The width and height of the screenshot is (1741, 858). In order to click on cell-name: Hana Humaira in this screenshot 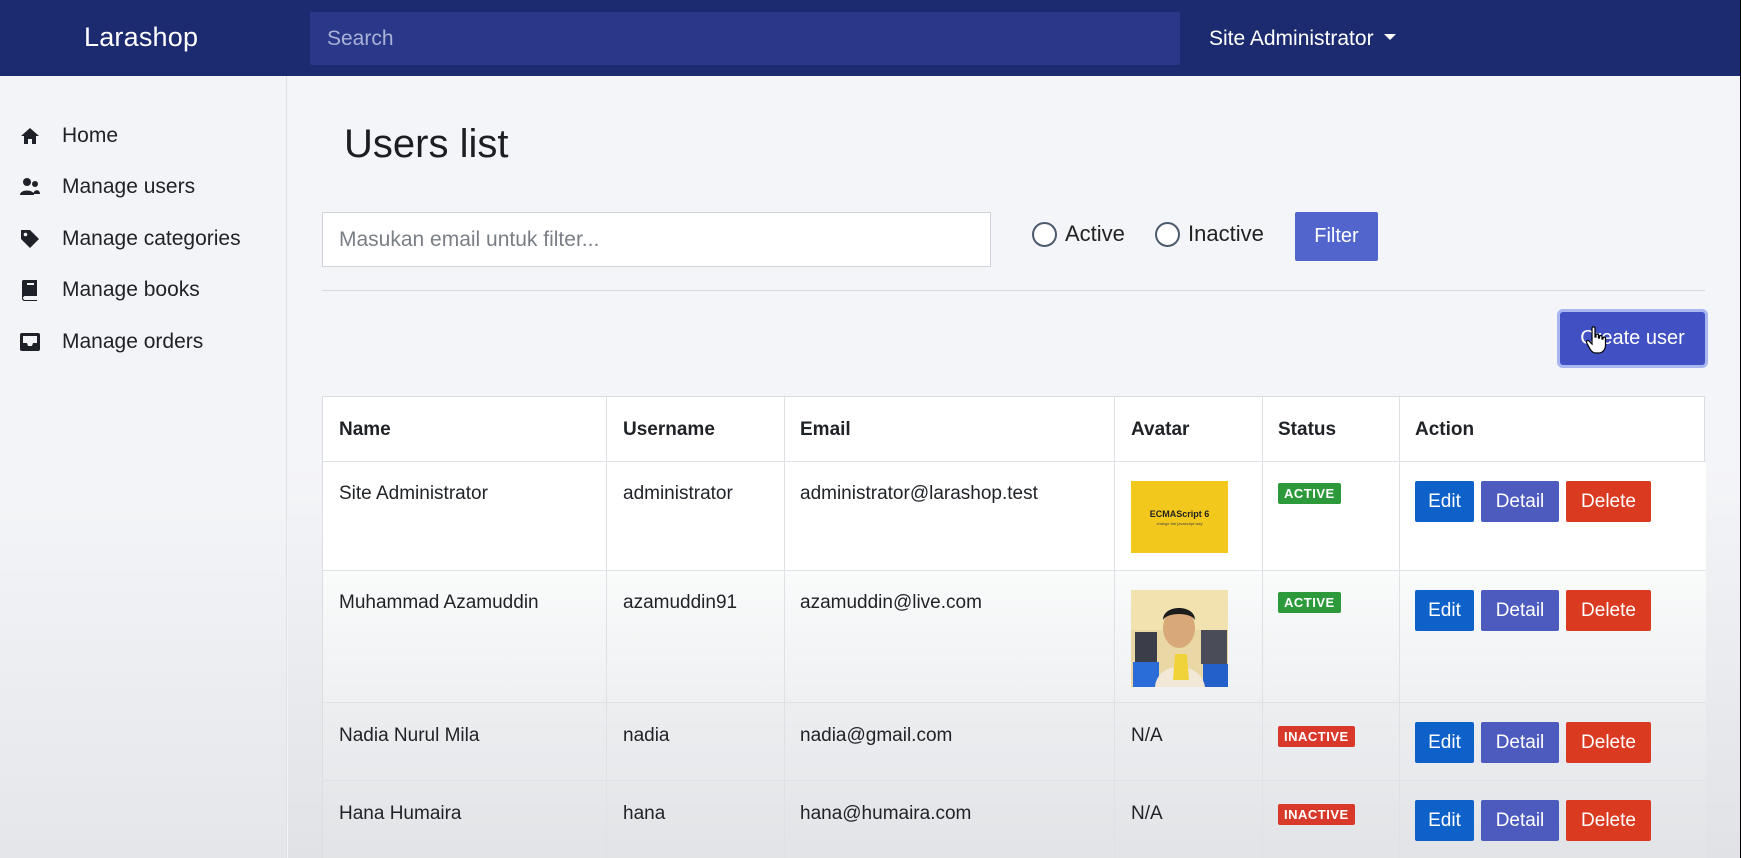, I will do `click(400, 813)`.